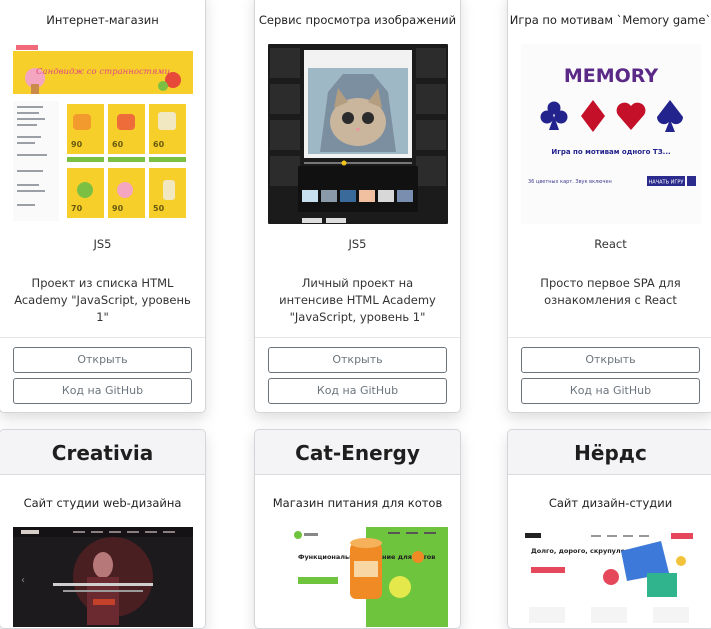 This screenshot has height=629, width=711. Describe the element at coordinates (357, 503) in the screenshot. I see `project-subtitle: Магазин питания для котов` at that location.